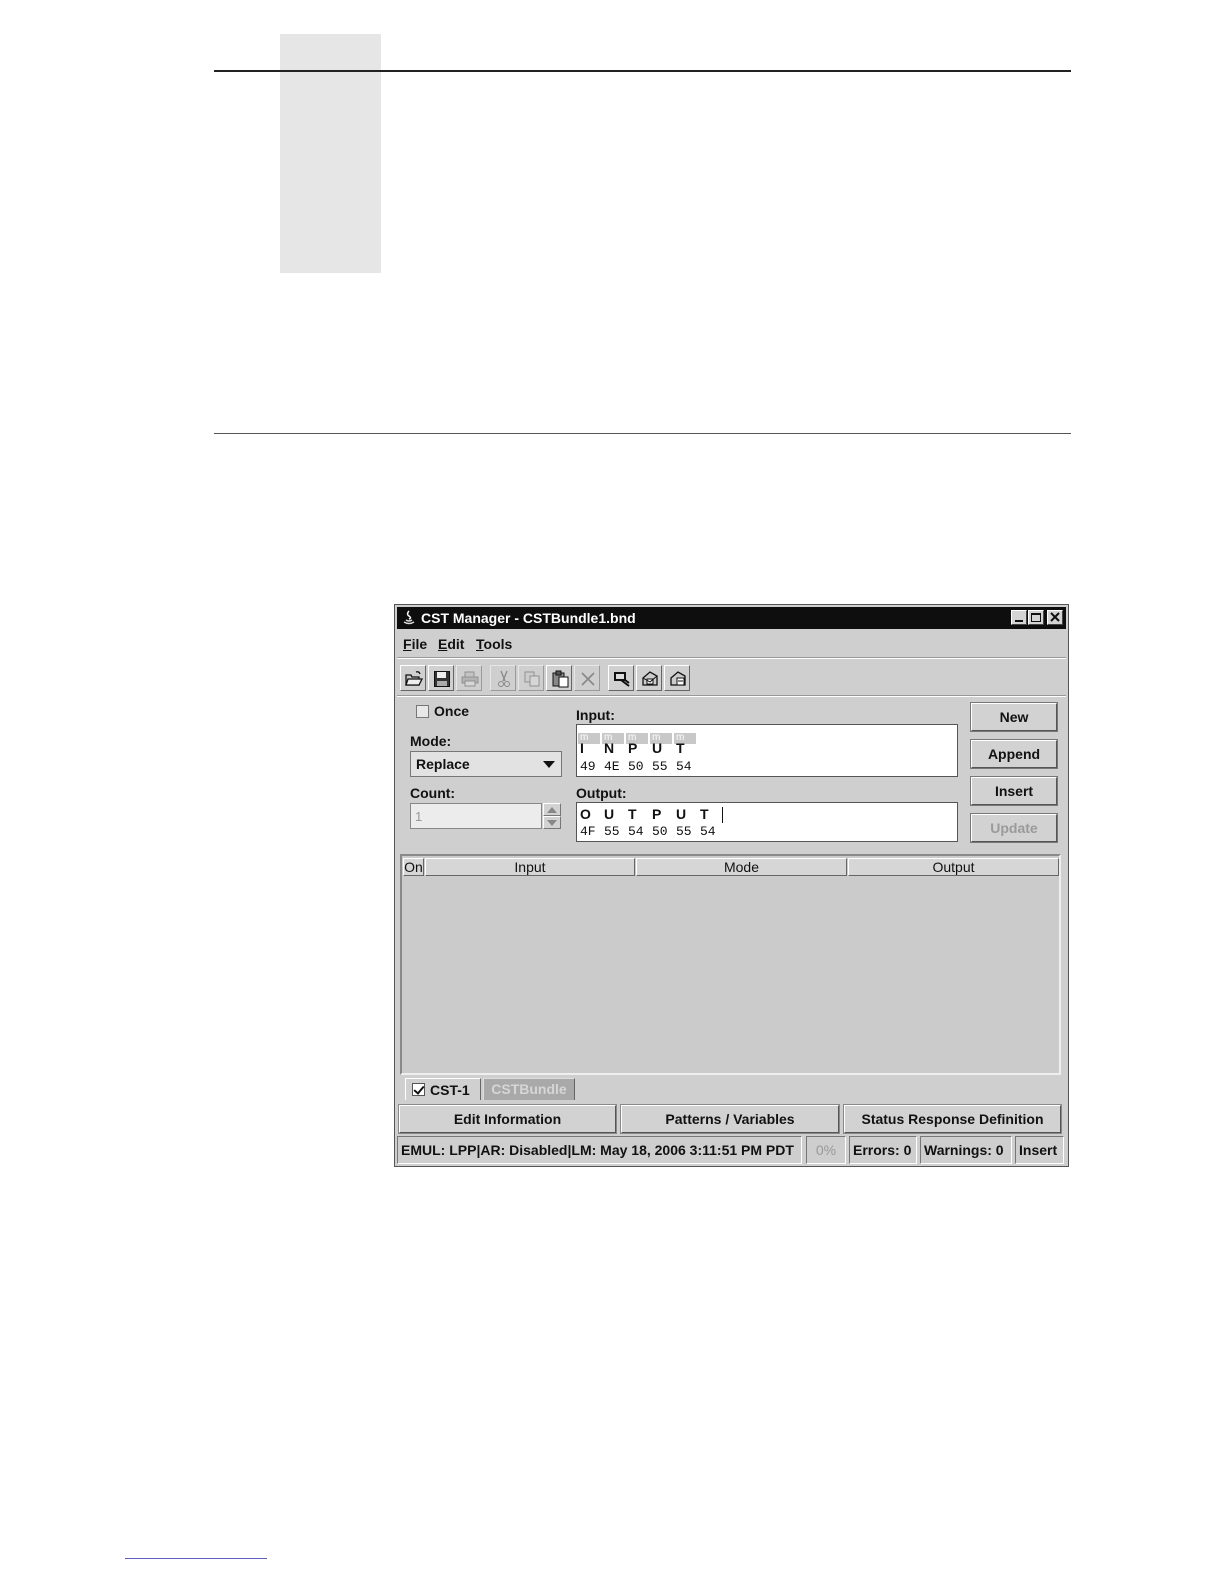  What do you see at coordinates (680, 748) in the screenshot?
I see `input-char: T` at bounding box center [680, 748].